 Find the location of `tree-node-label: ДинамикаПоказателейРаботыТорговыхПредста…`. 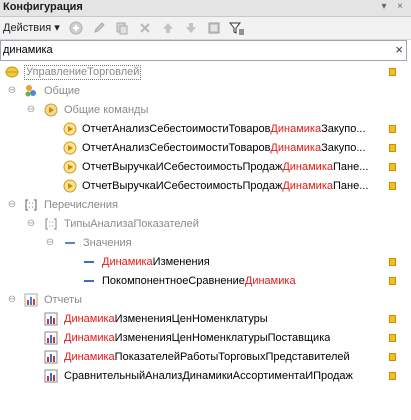

tree-node-label: ДинамикаПоказателейРаботыТорговыхПредста… is located at coordinates (207, 357).